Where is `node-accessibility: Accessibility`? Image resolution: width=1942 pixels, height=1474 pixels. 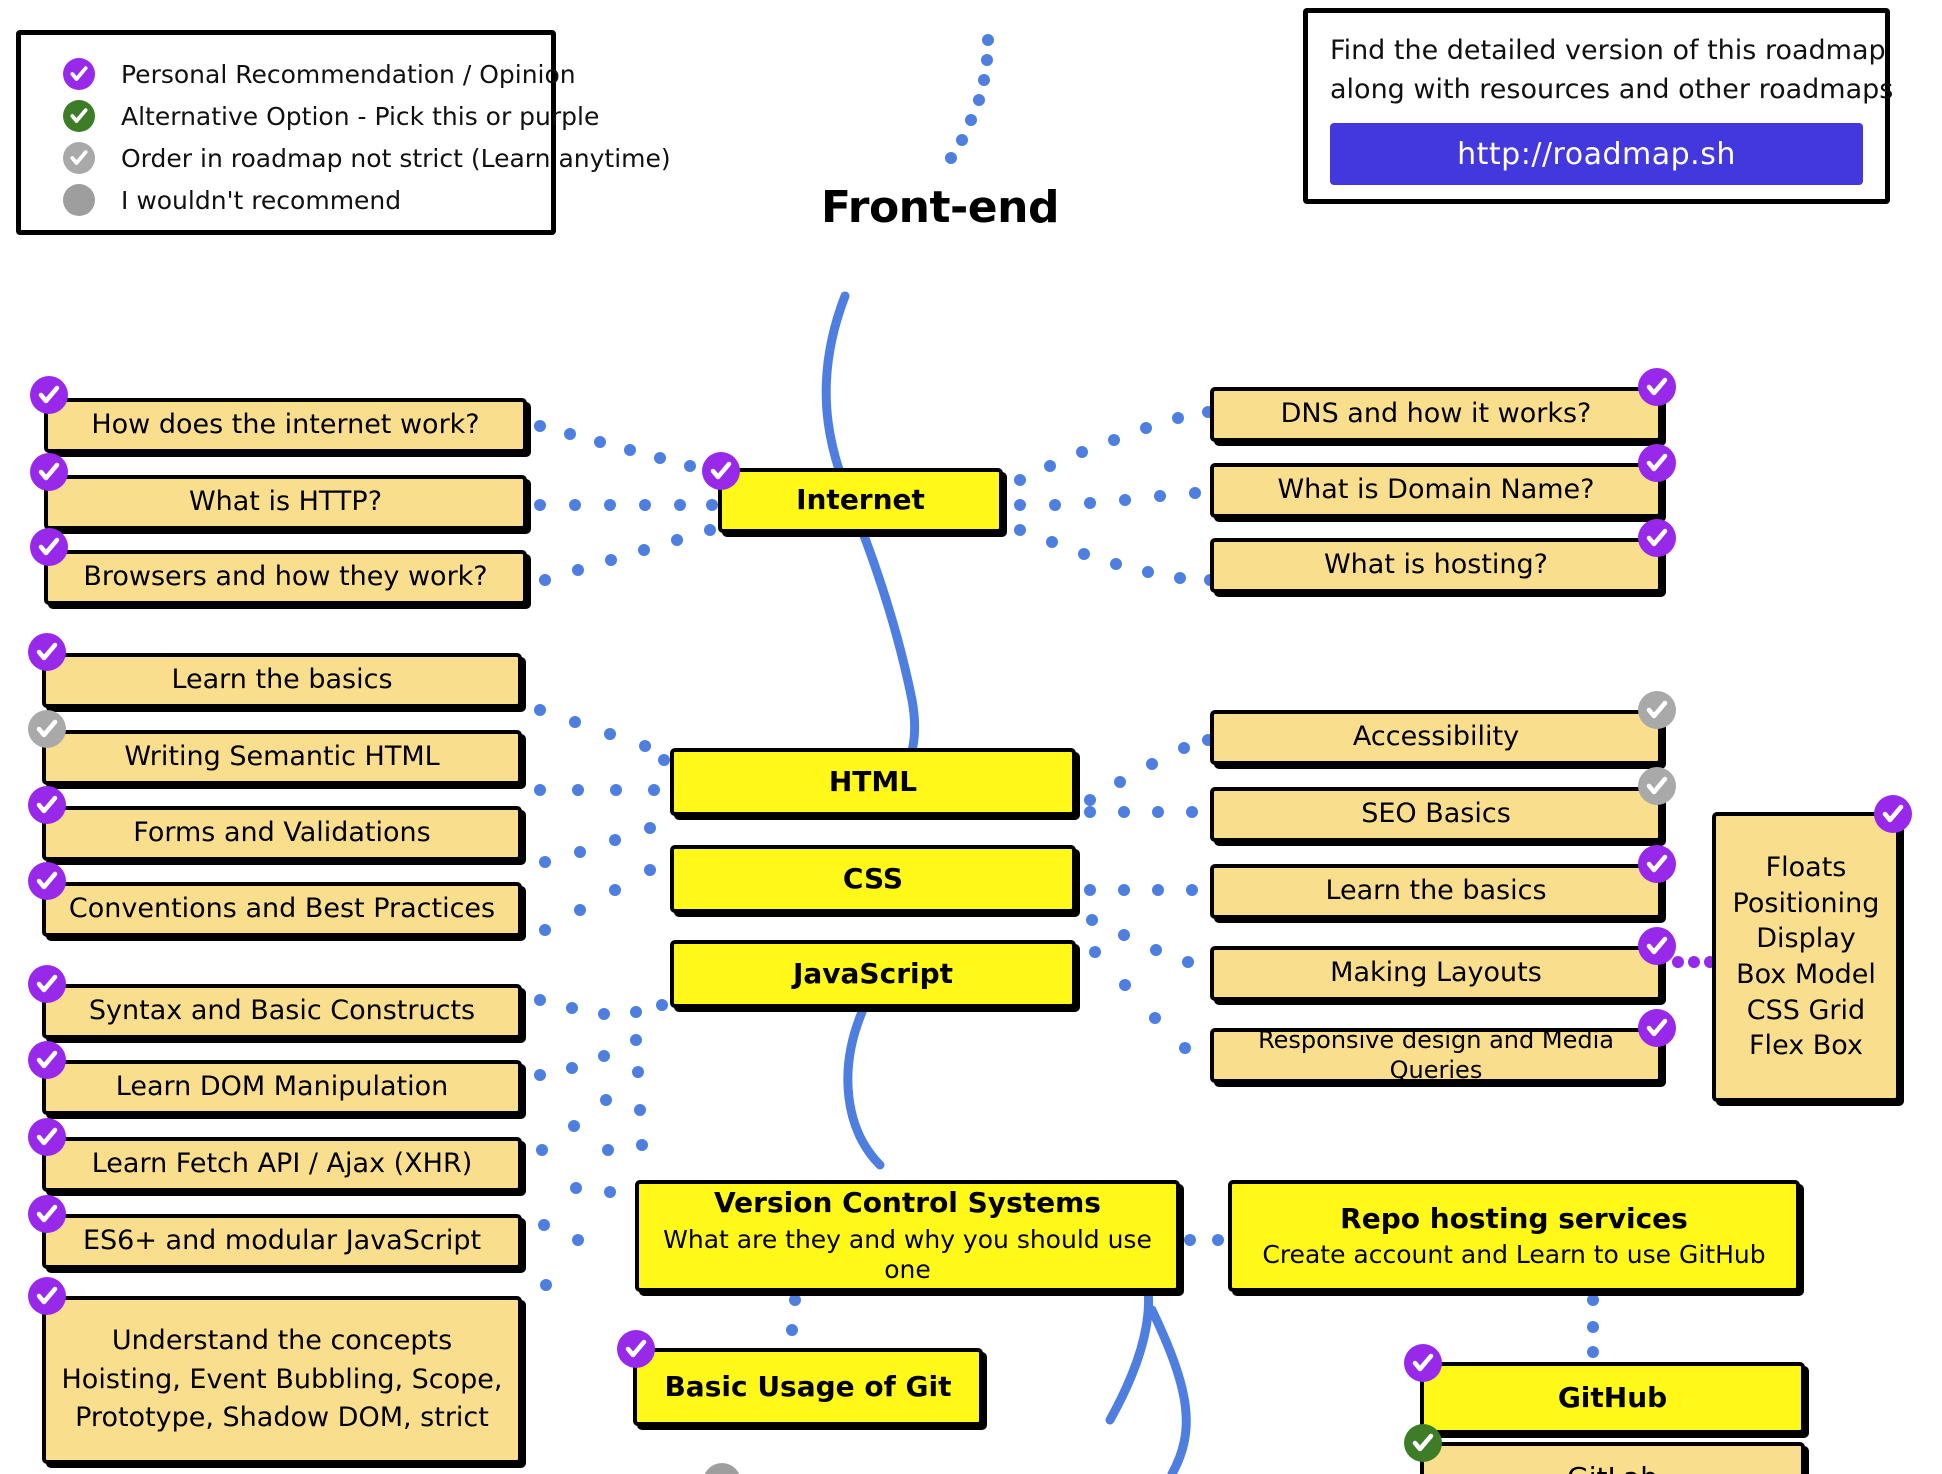 node-accessibility: Accessibility is located at coordinates (1436, 737).